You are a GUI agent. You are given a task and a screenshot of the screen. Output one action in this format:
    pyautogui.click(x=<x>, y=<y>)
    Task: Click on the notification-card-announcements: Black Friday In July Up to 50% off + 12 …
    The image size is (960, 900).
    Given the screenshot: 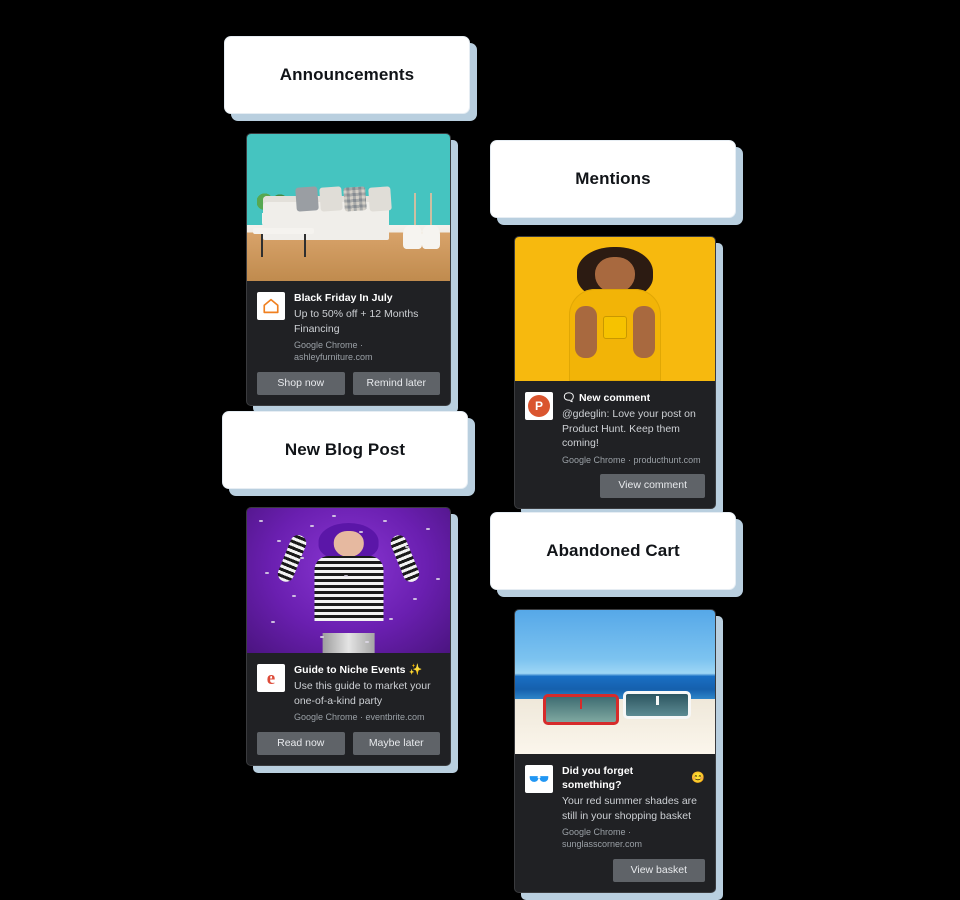 What is the action you would take?
    pyautogui.click(x=348, y=270)
    